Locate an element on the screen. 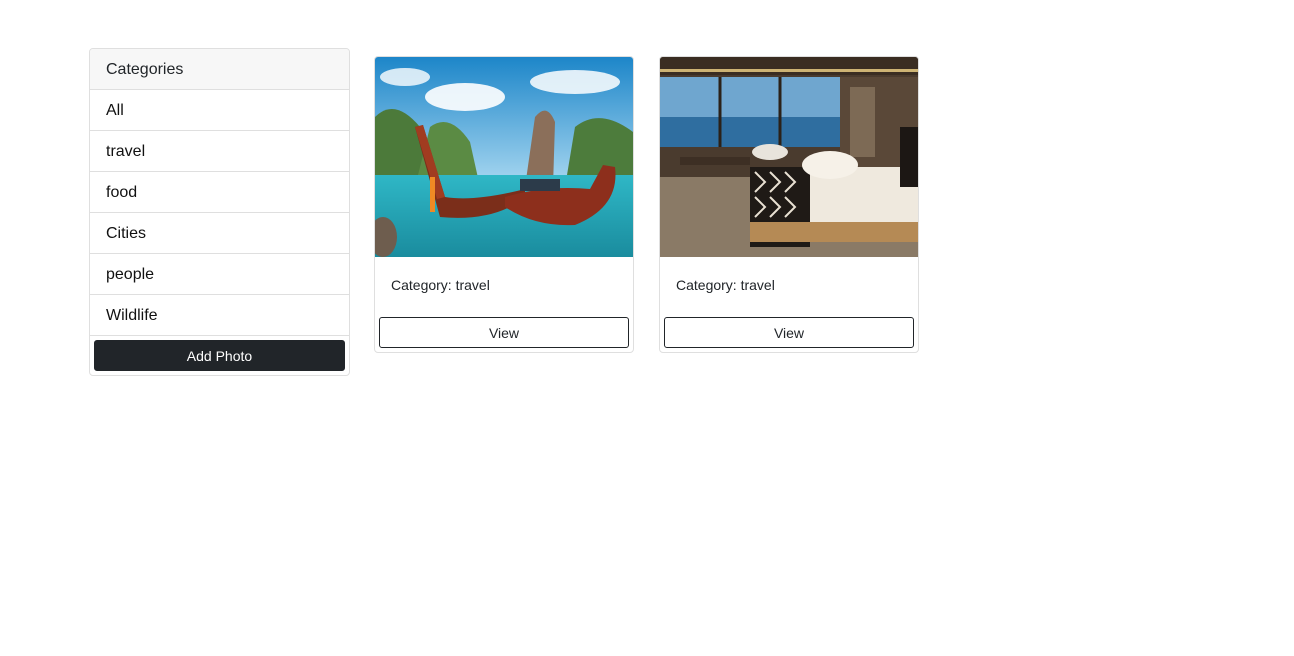  category-item-cities: Cities is located at coordinates (219, 233).